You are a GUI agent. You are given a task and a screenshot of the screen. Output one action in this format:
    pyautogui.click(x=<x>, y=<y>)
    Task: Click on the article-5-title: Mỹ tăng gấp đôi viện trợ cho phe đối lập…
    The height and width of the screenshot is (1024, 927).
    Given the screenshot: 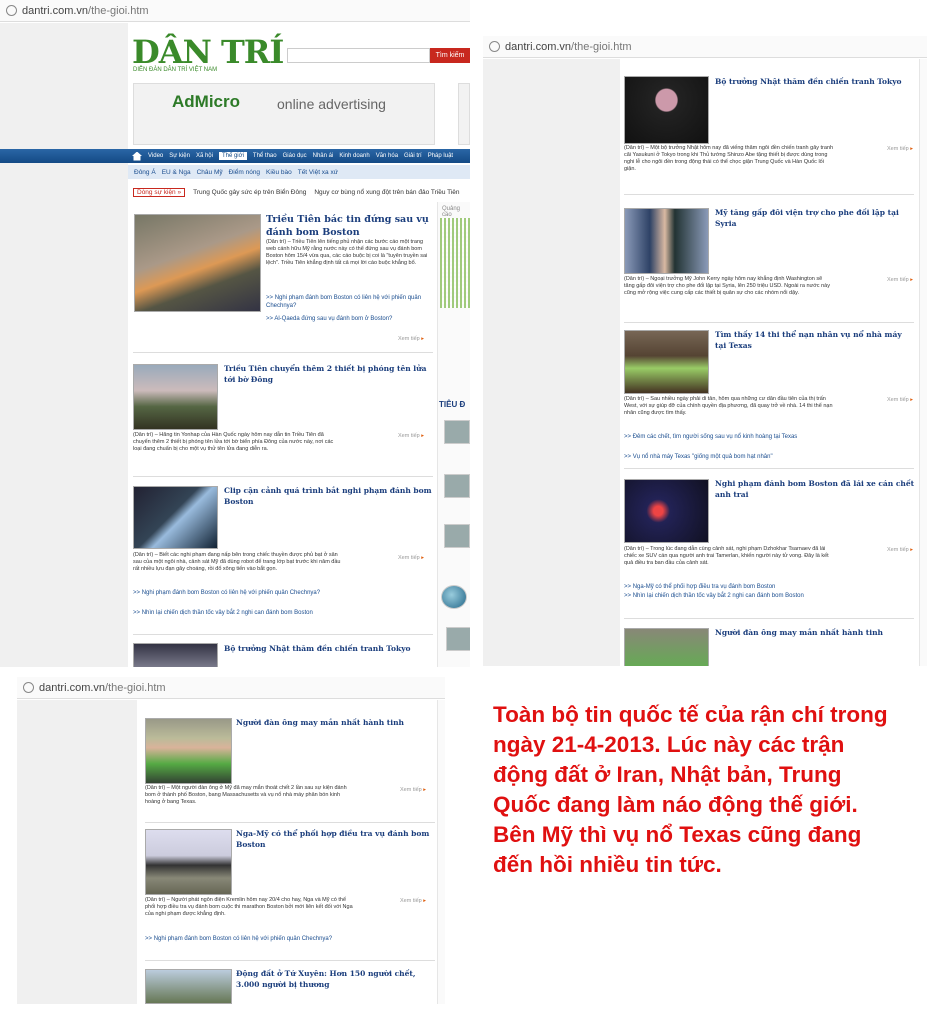 What is the action you would take?
    pyautogui.click(x=815, y=218)
    